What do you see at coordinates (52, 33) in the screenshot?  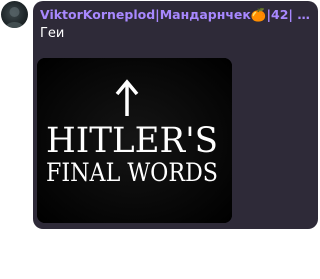 I see `message-text: Геи` at bounding box center [52, 33].